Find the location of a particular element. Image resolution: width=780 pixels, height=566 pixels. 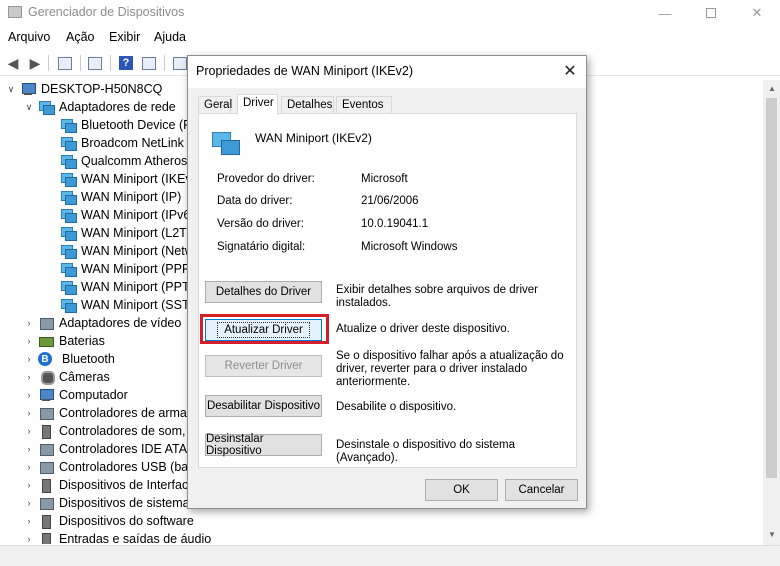

category-bluetooth: › B Bluetooth is located at coordinates (69, 359).